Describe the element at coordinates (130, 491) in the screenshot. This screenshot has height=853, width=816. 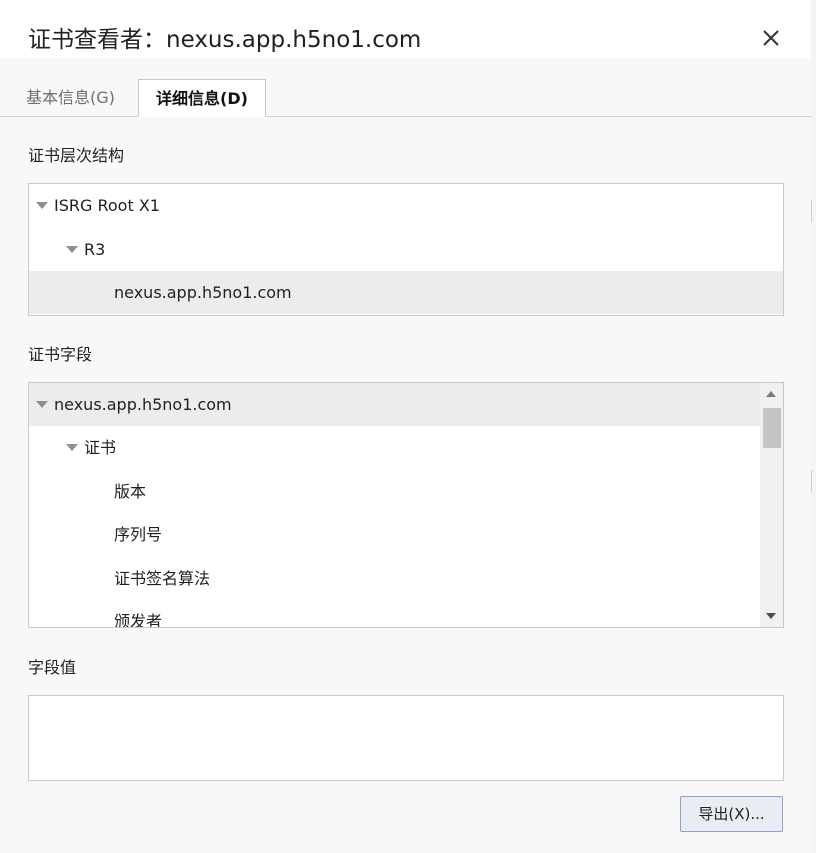
I see `field-item-label: 版本` at that location.